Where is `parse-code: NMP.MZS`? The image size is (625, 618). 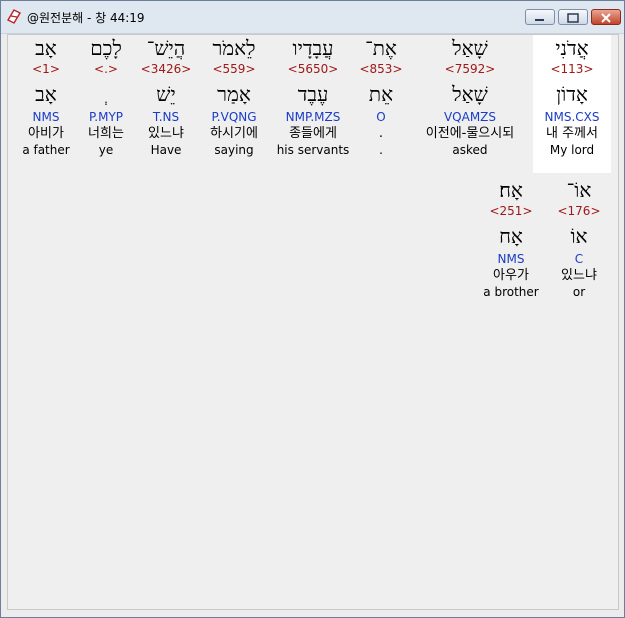
parse-code: NMP.MZS is located at coordinates (313, 117).